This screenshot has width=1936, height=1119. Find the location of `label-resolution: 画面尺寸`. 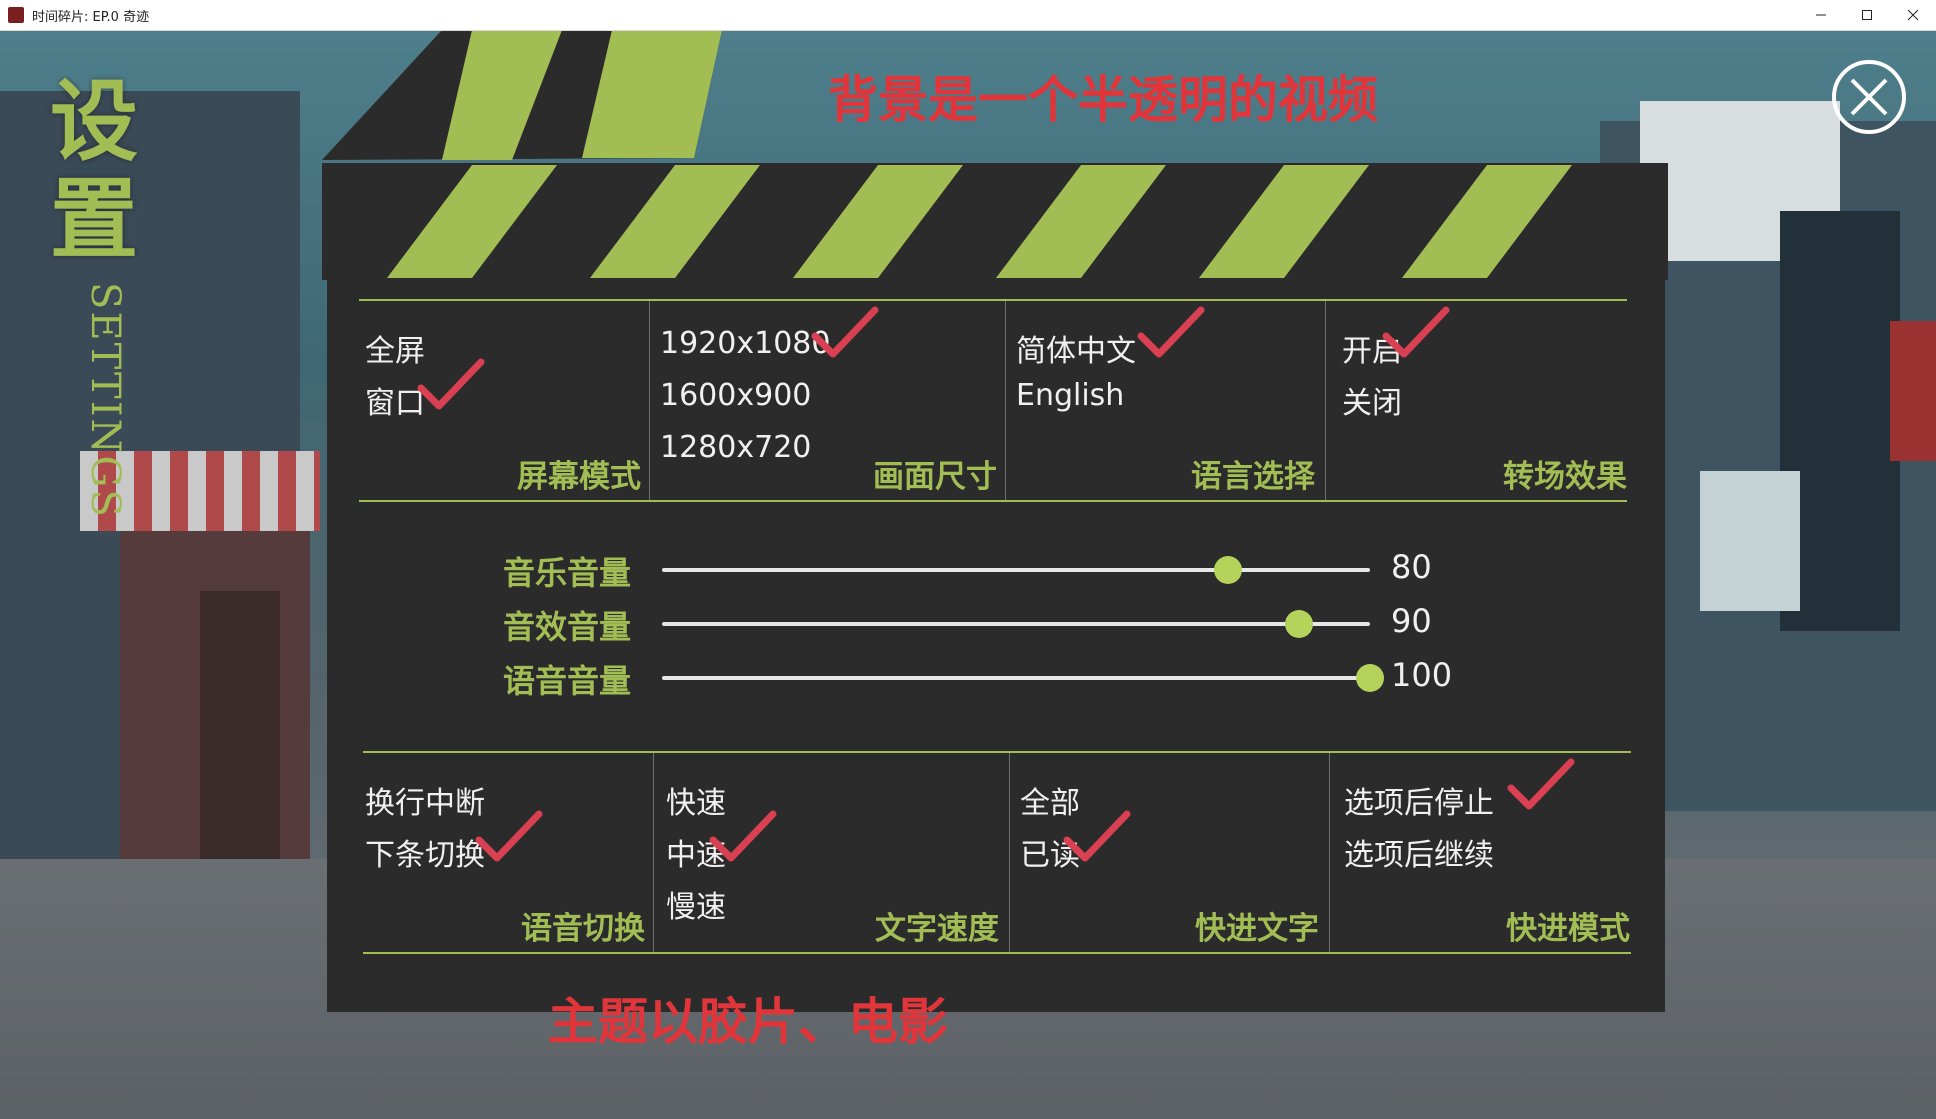

label-resolution: 画面尺寸 is located at coordinates (935, 477).